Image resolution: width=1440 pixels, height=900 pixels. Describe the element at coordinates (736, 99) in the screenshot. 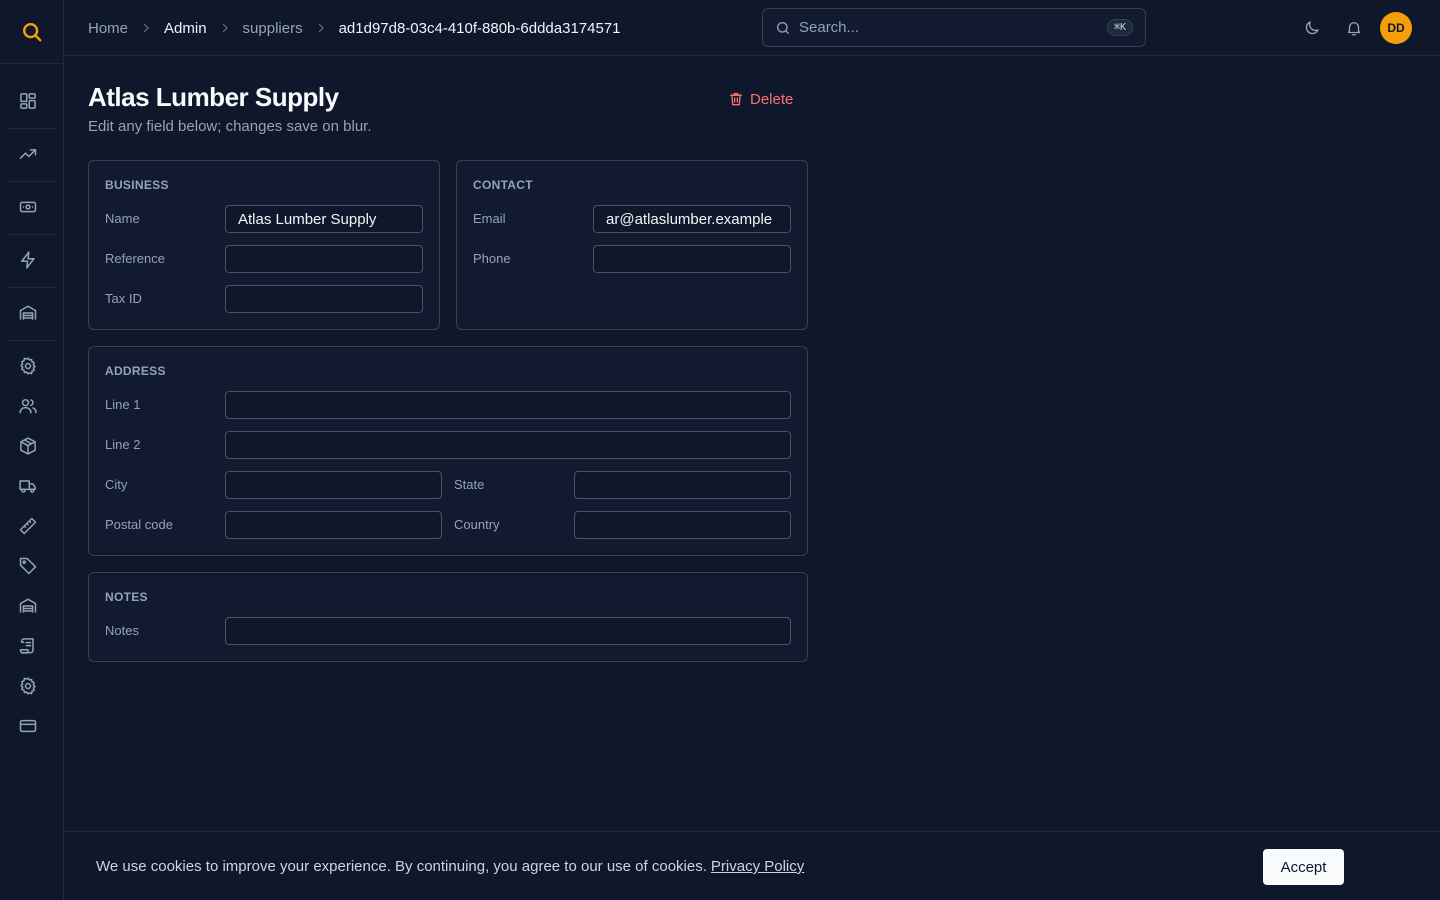

I see `trash-icon` at that location.